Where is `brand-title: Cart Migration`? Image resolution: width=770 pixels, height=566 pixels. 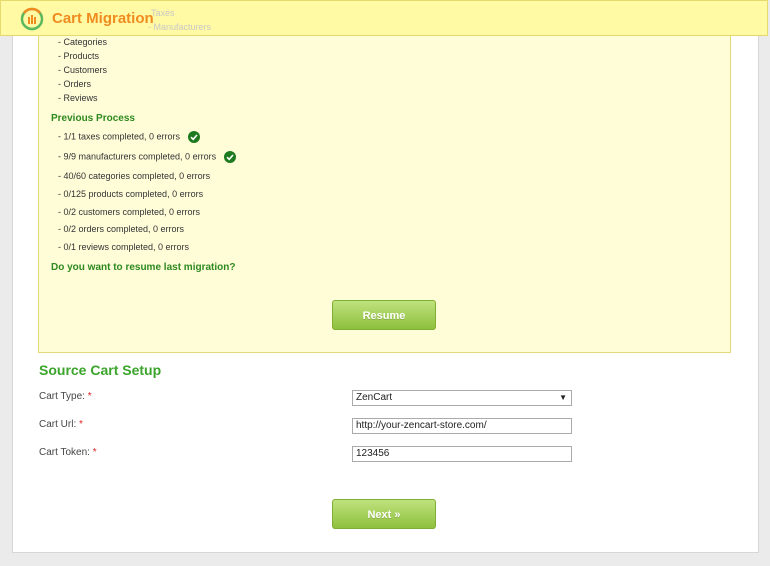 brand-title: Cart Migration is located at coordinates (103, 18).